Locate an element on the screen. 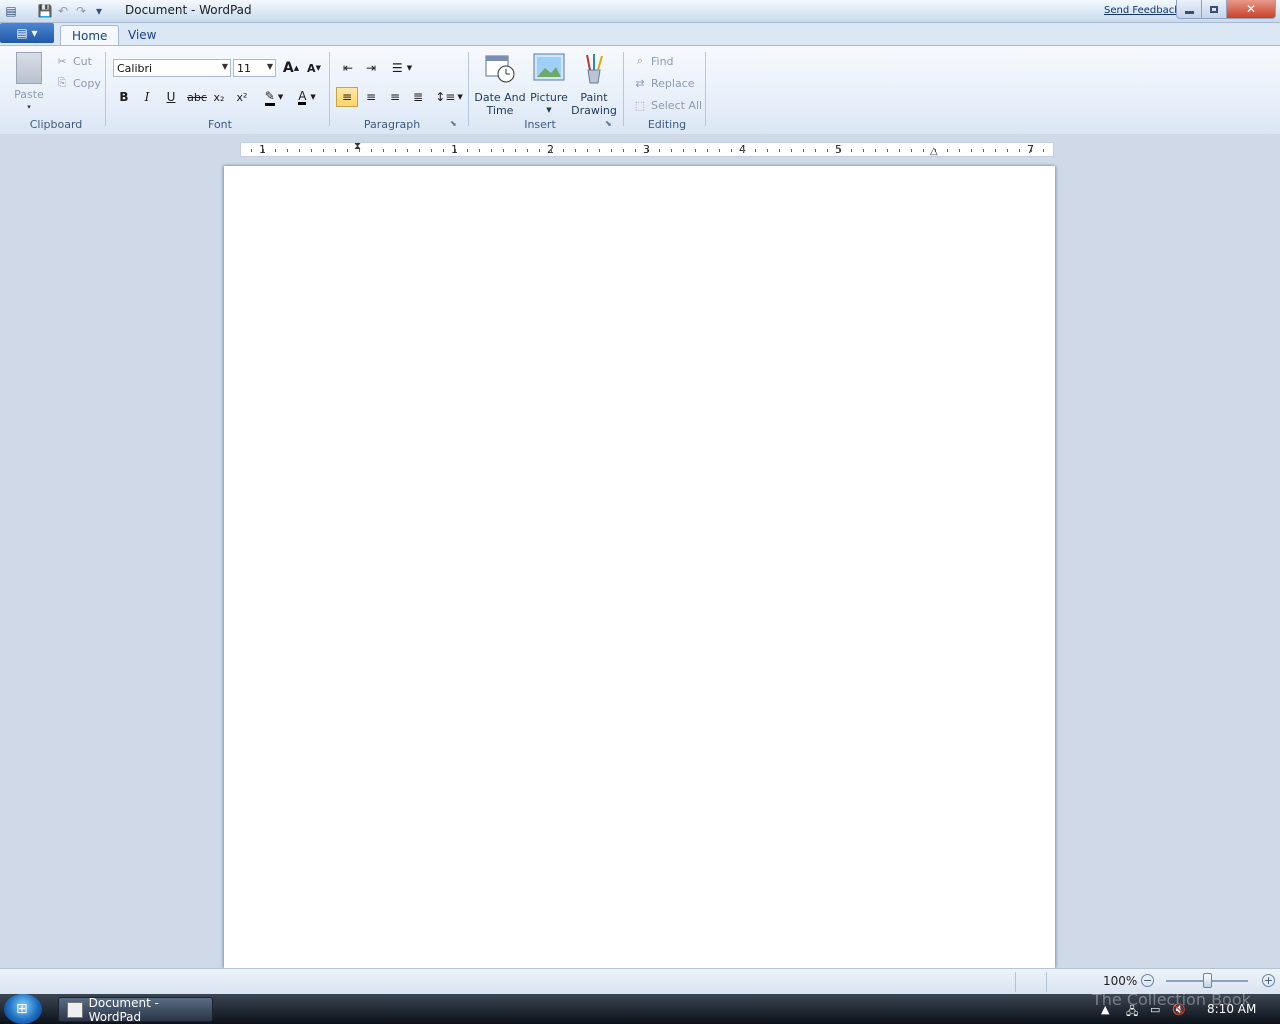 This screenshot has height=1024, width=1280. volume-muted-icon: 🔇 is located at coordinates (1179, 1009).